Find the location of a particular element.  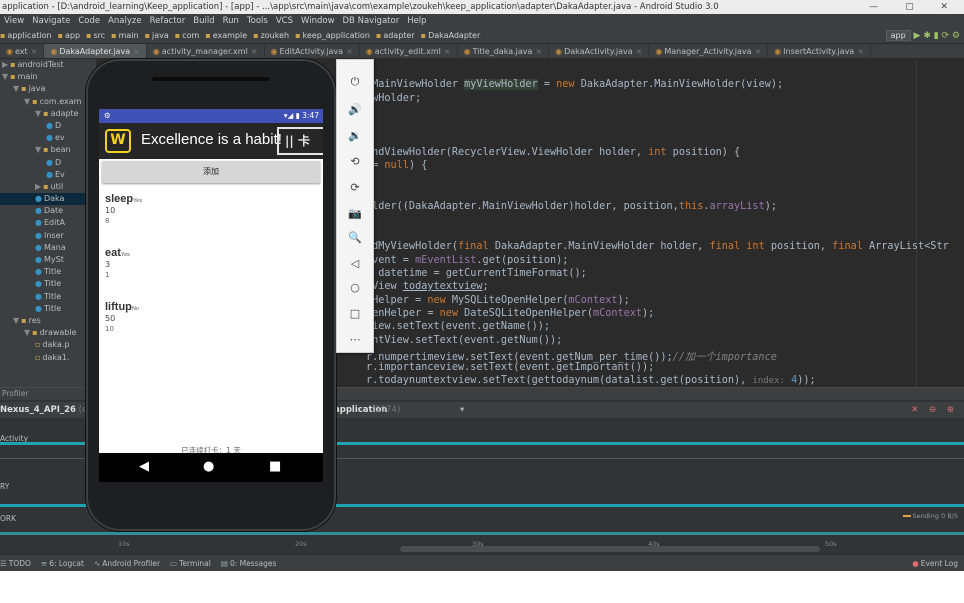

menu-vcs: VCS is located at coordinates (284, 21).